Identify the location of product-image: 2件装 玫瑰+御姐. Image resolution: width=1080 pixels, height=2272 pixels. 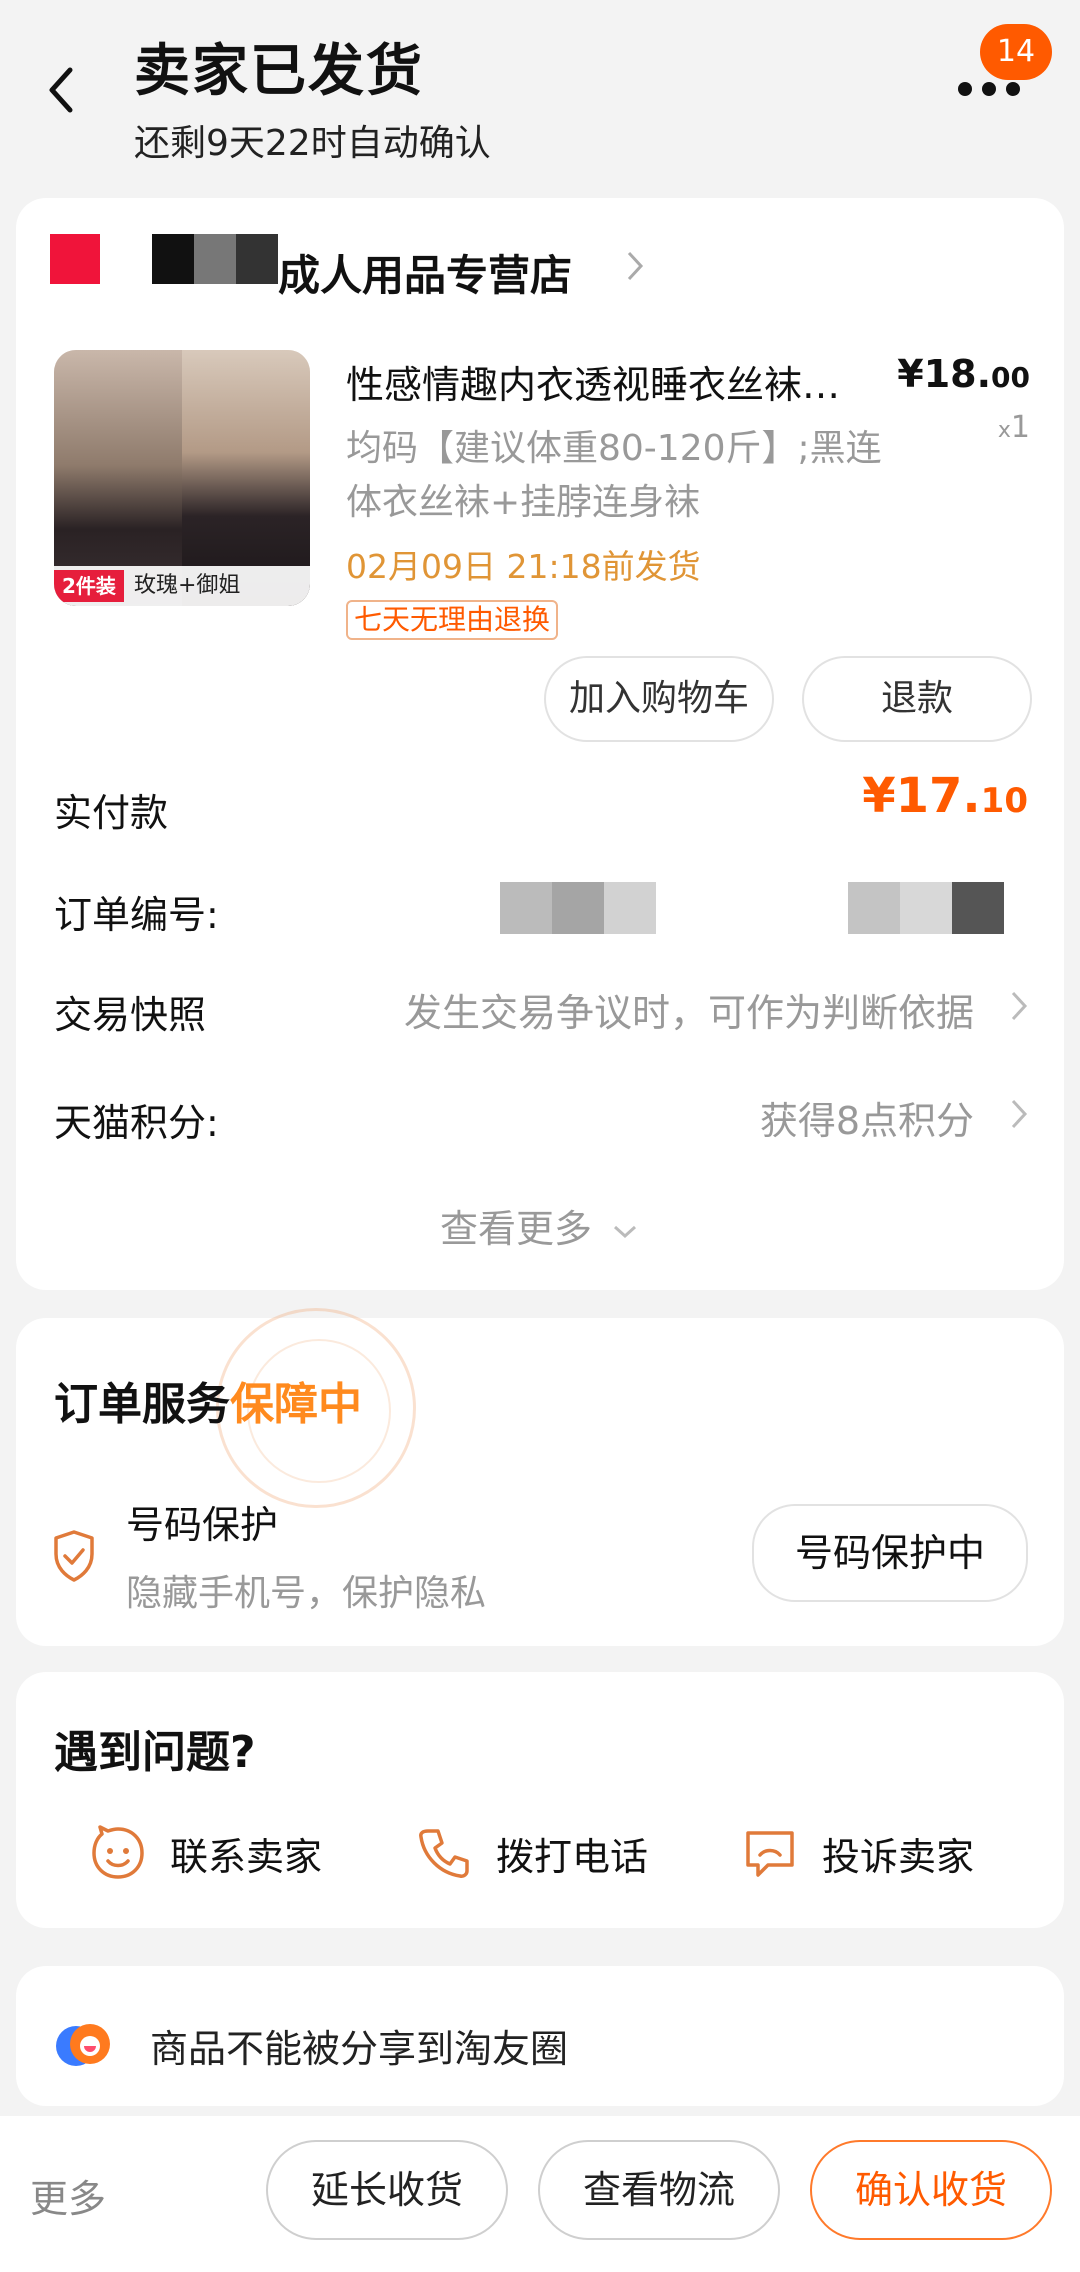
(182, 478).